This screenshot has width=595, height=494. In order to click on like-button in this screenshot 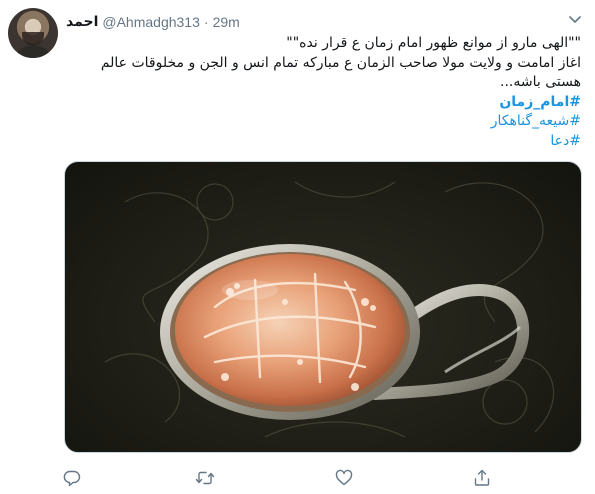, I will do `click(344, 478)`.